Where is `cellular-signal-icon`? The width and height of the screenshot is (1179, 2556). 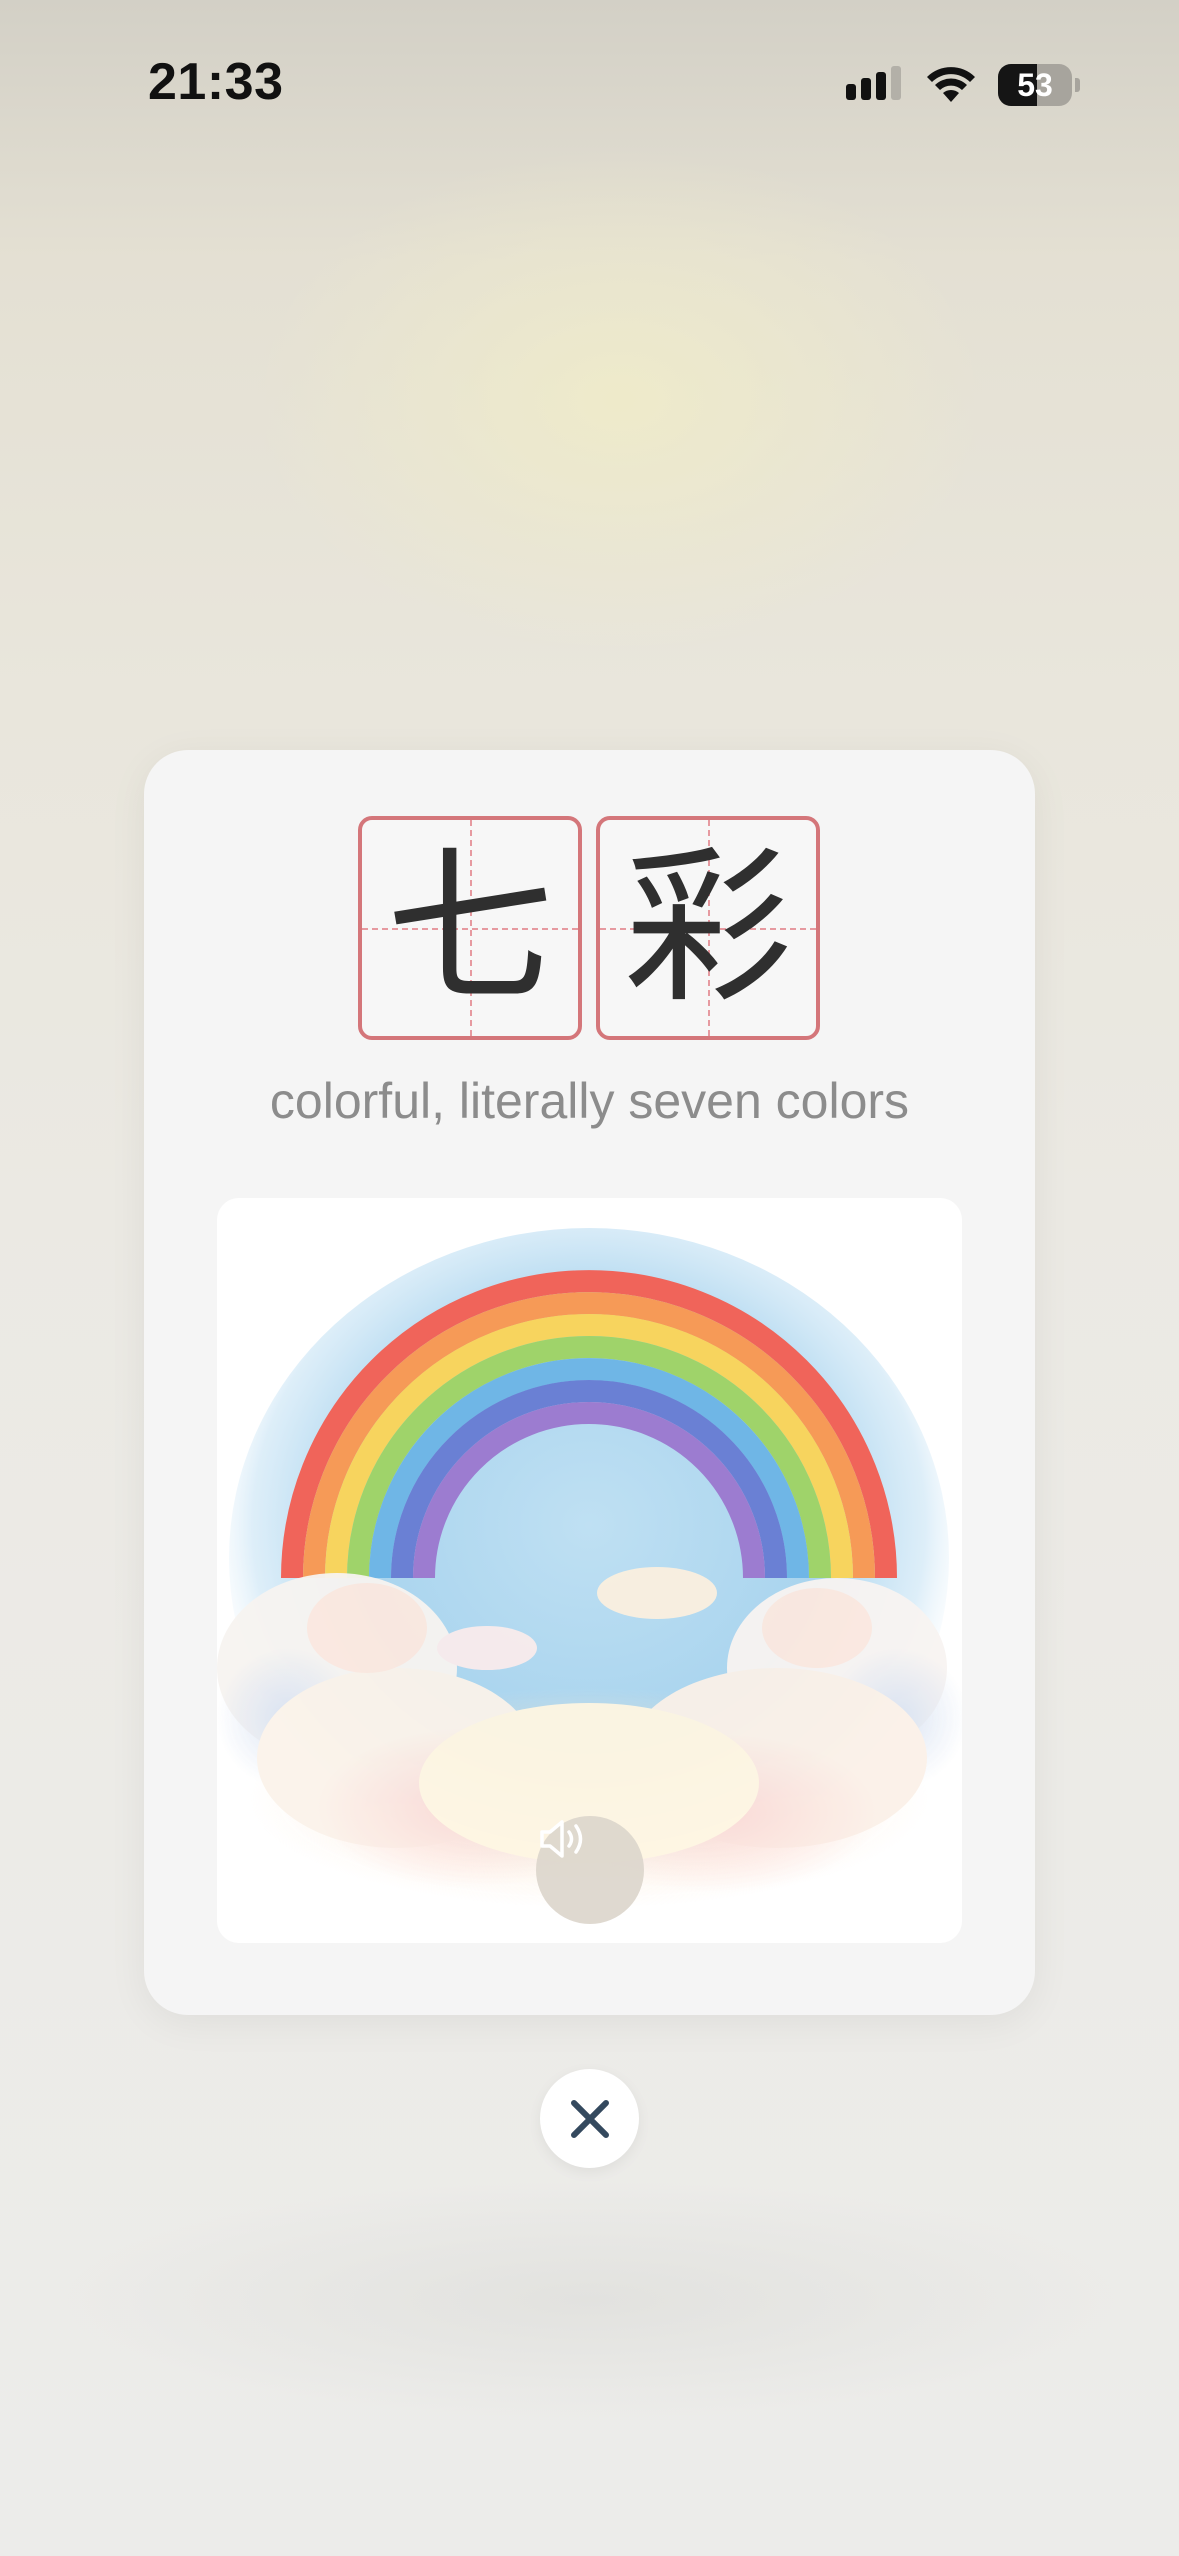 cellular-signal-icon is located at coordinates (873, 83).